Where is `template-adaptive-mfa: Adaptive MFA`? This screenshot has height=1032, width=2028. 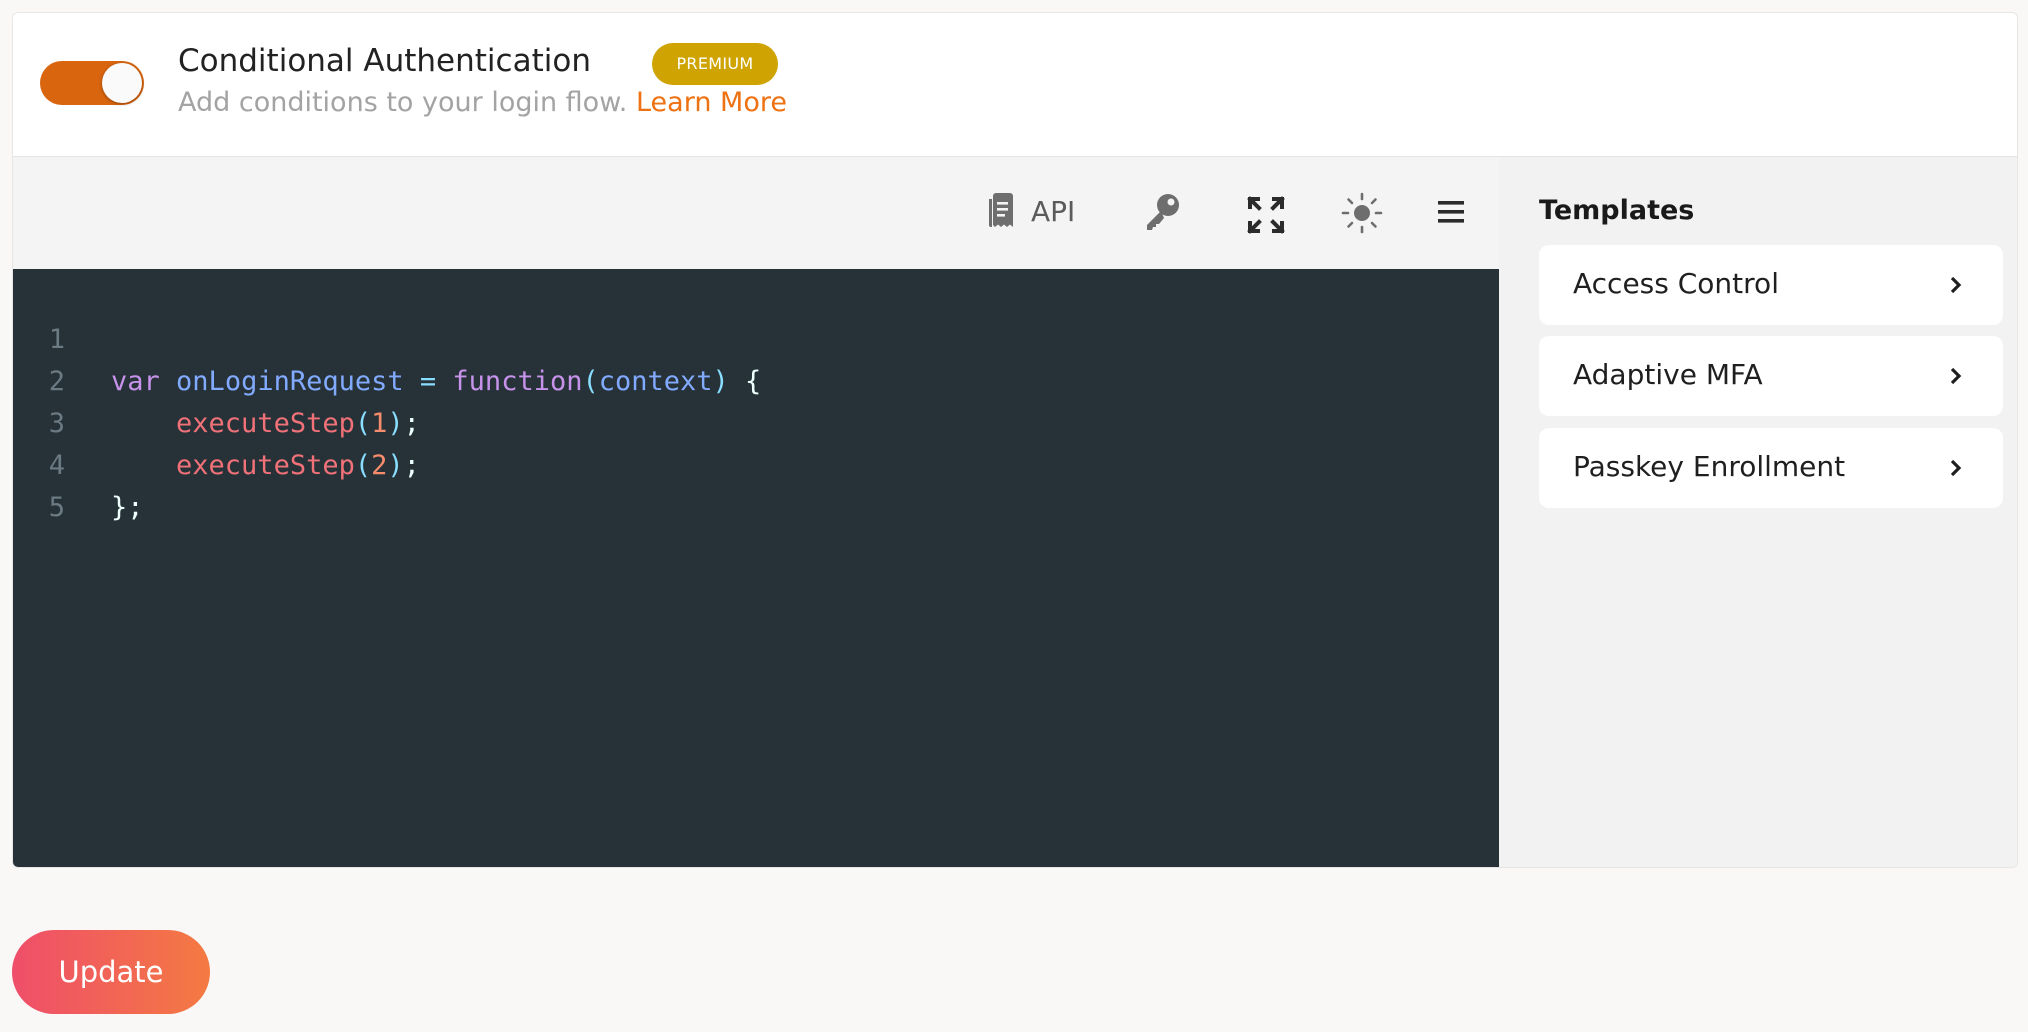 template-adaptive-mfa: Adaptive MFA is located at coordinates (1771, 376).